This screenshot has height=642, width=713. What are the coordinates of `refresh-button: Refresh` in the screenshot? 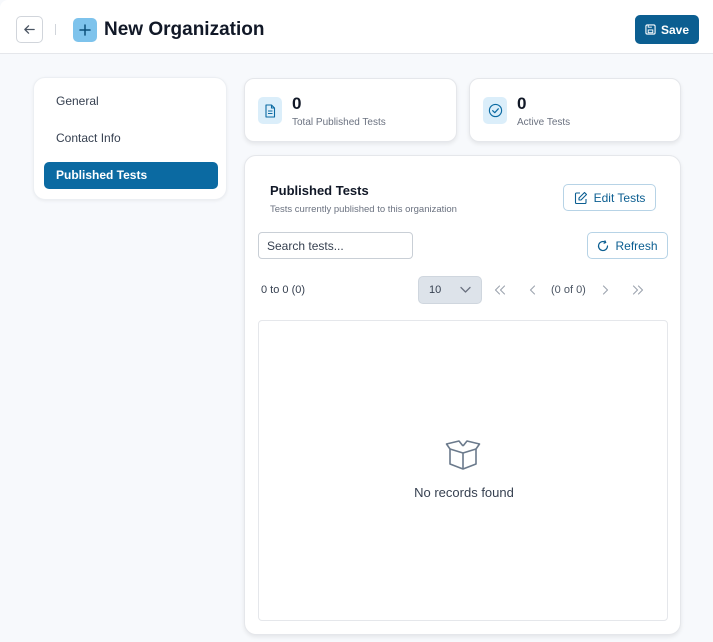 It's located at (627, 245).